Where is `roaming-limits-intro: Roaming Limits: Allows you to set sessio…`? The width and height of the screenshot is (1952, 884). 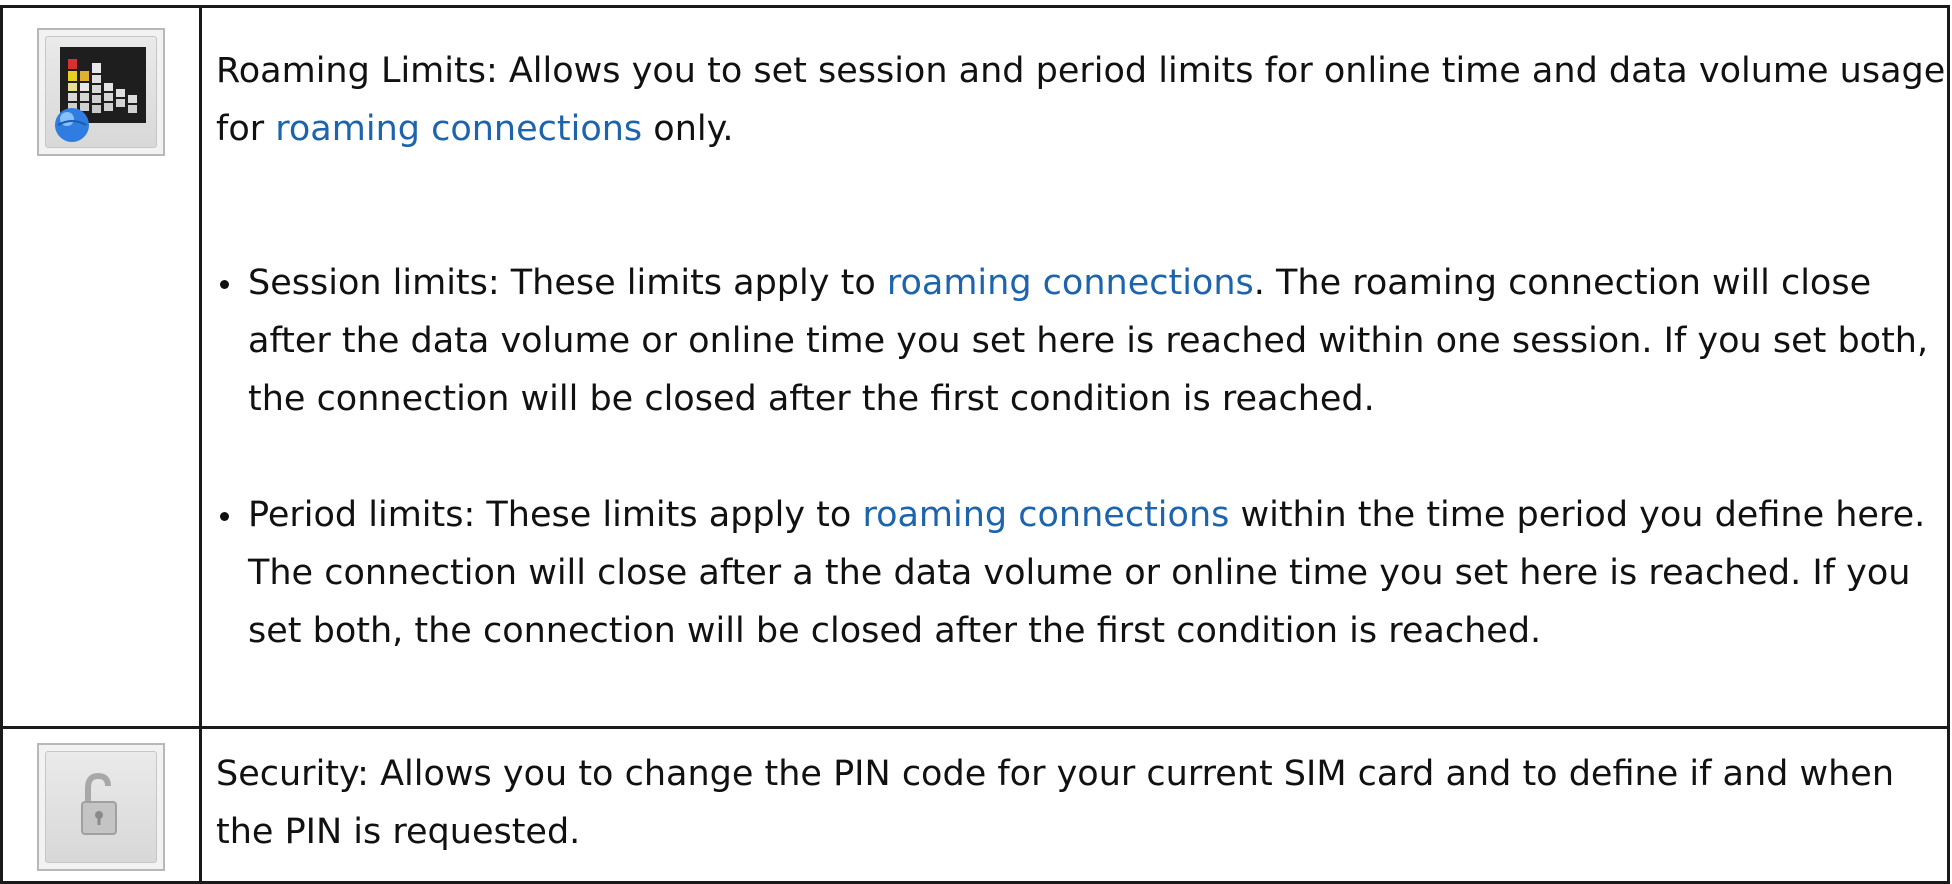 roaming-limits-intro: Roaming Limits: Allows you to set sessio… is located at coordinates (1081, 100).